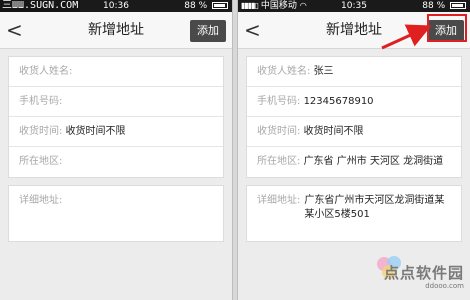 The width and height of the screenshot is (470, 300). I want to click on watermark-logo: 点点软件园 ddooo.com, so click(419, 272).